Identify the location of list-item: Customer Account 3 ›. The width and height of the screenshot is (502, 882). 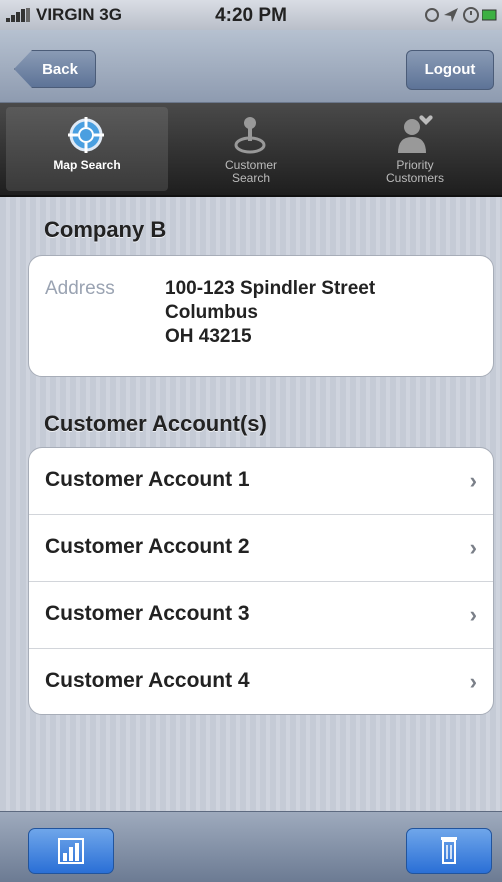
(261, 615).